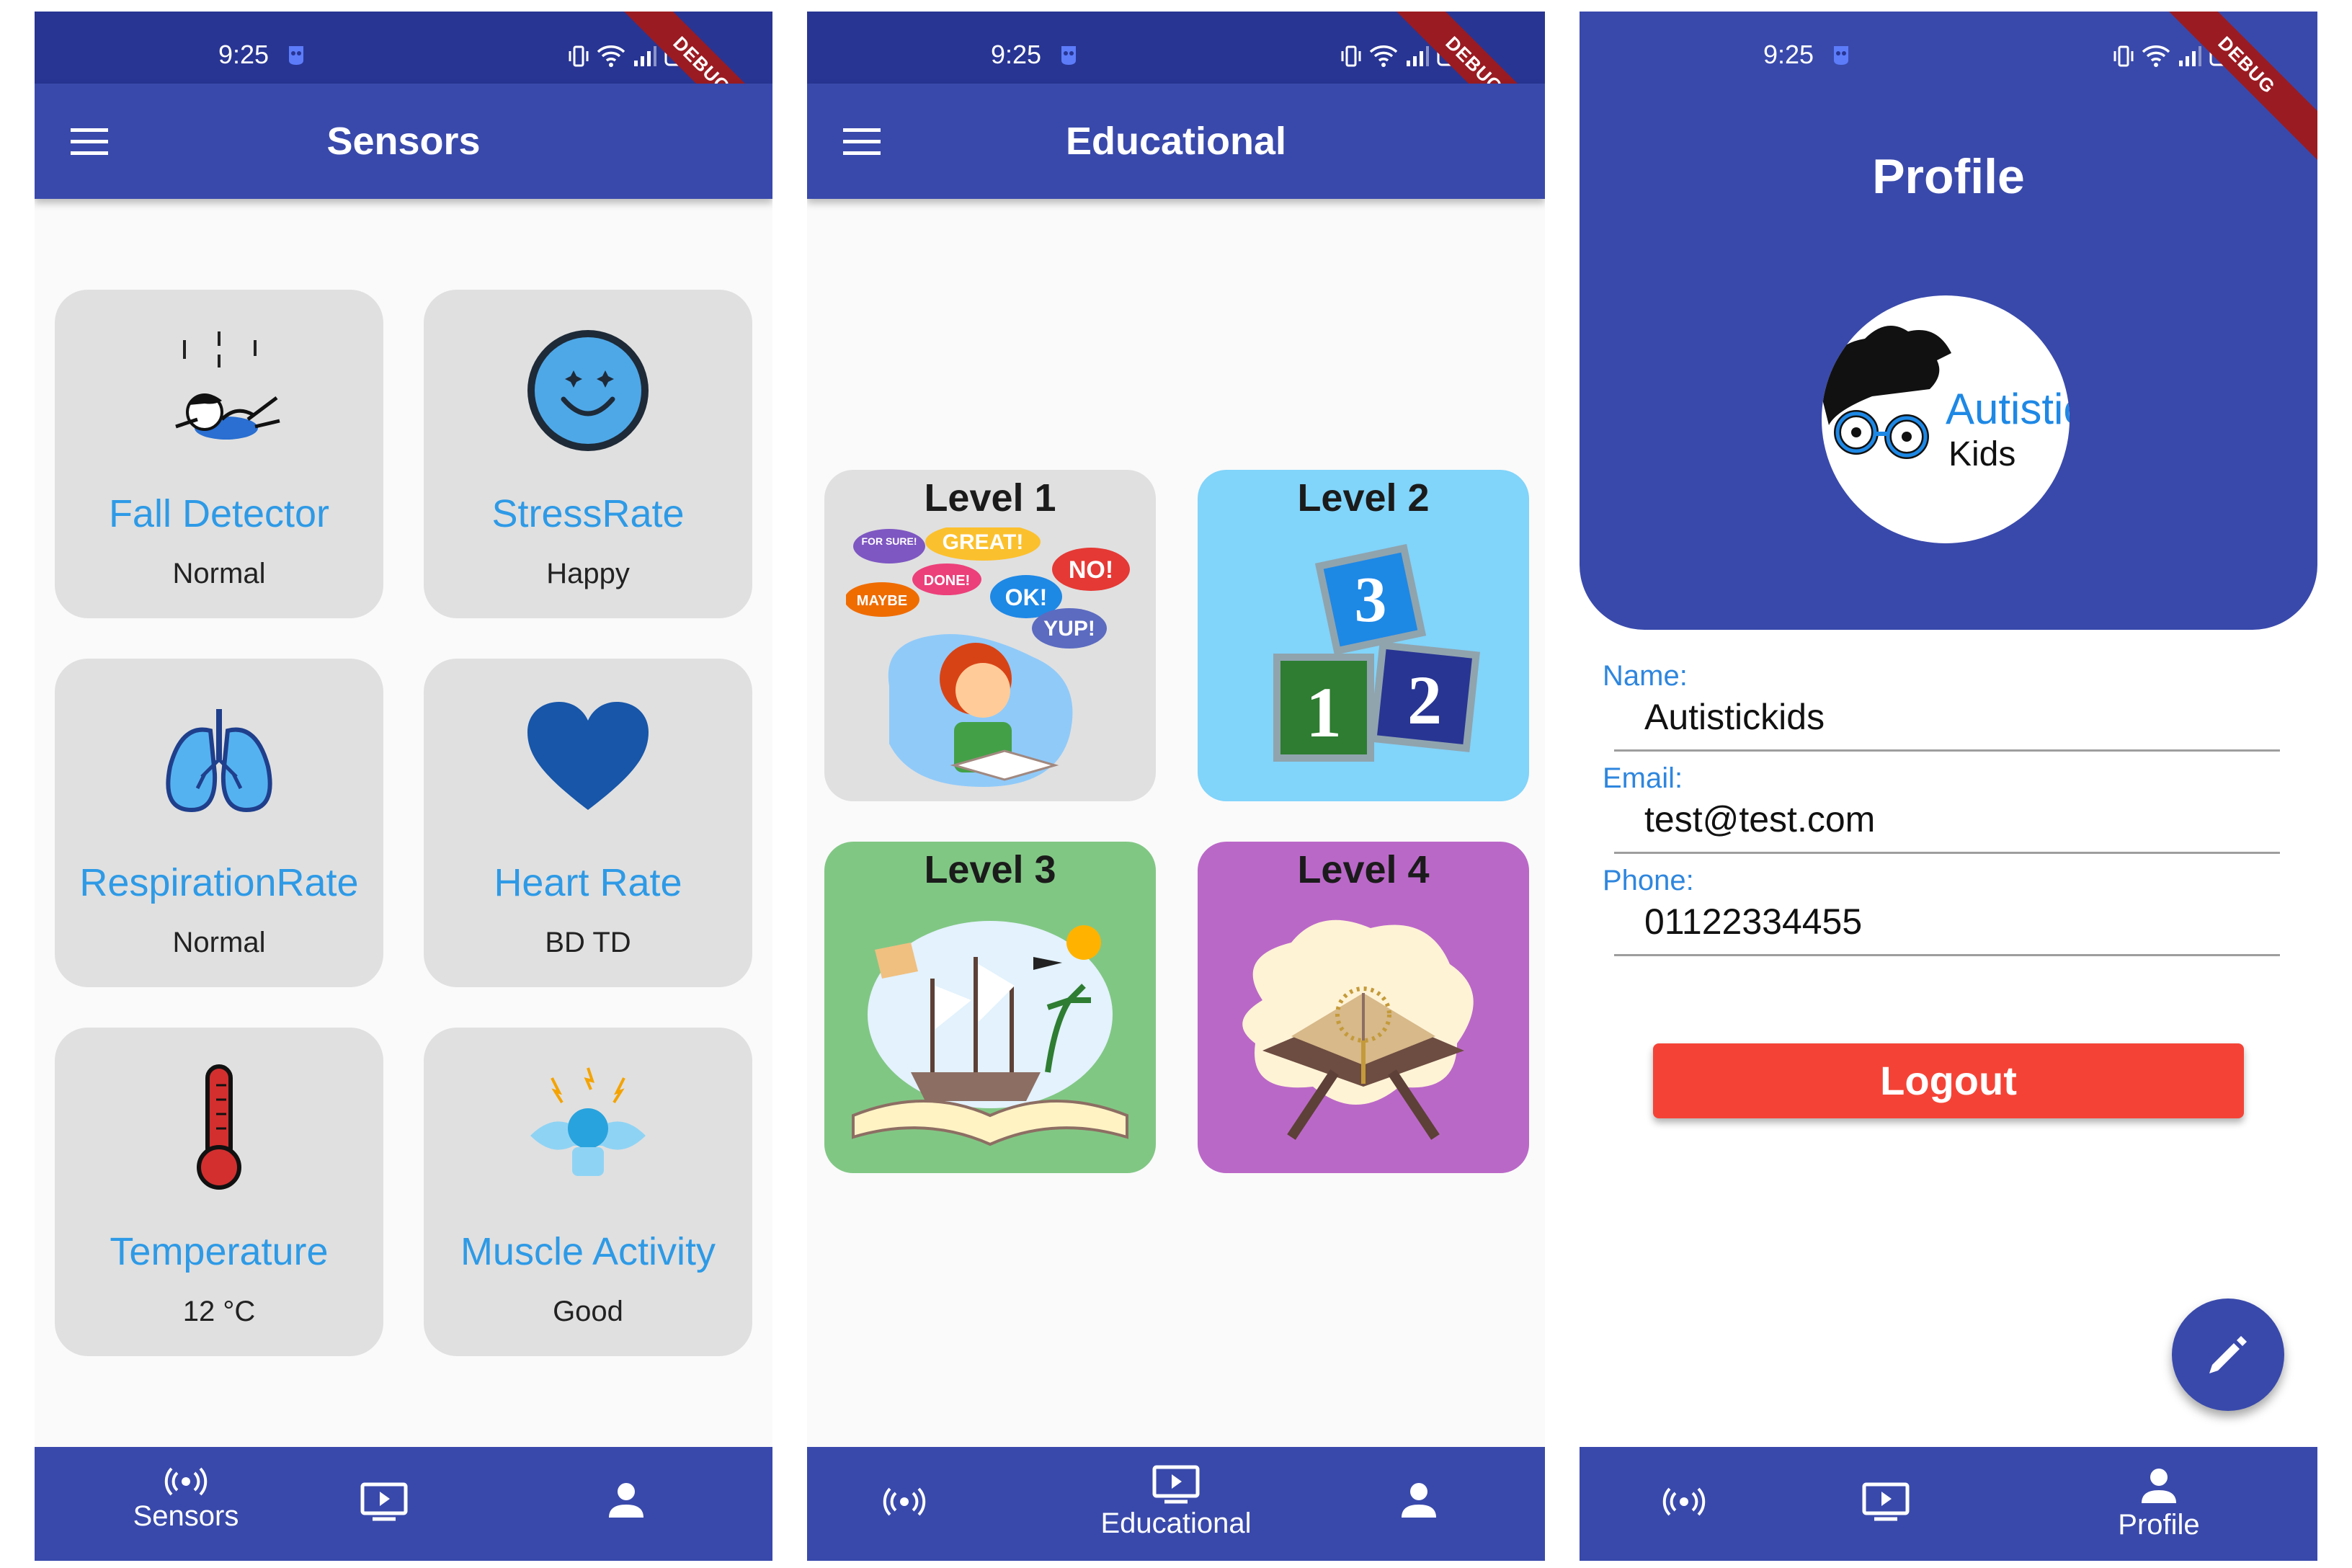 The width and height of the screenshot is (2352, 1568). Describe the element at coordinates (1753, 922) in the screenshot. I see `phone-field: 01122334455` at that location.